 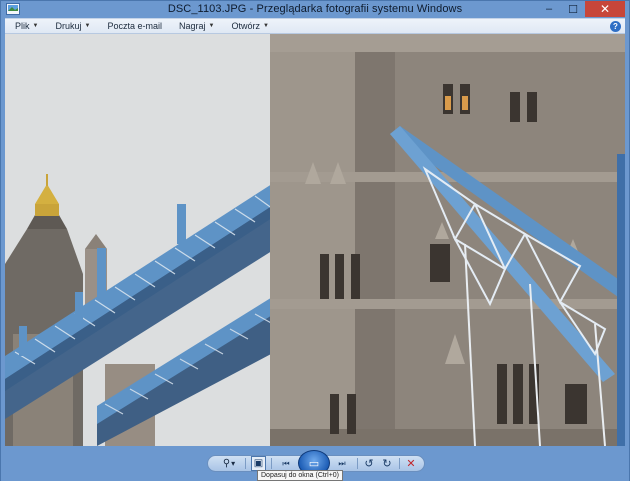 I want to click on menu-item-nagraj: Nagraj ▼, so click(x=195, y=26).